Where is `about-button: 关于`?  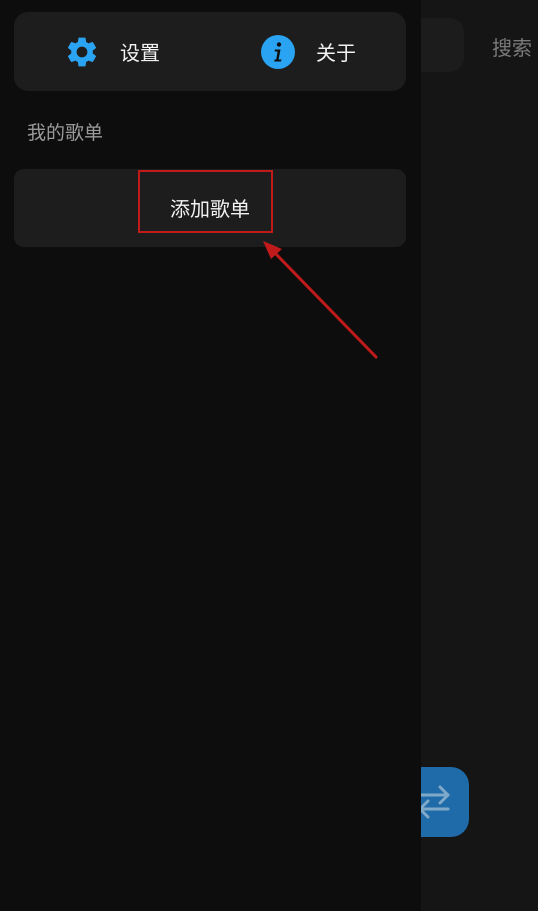
about-button: 关于 is located at coordinates (308, 51).